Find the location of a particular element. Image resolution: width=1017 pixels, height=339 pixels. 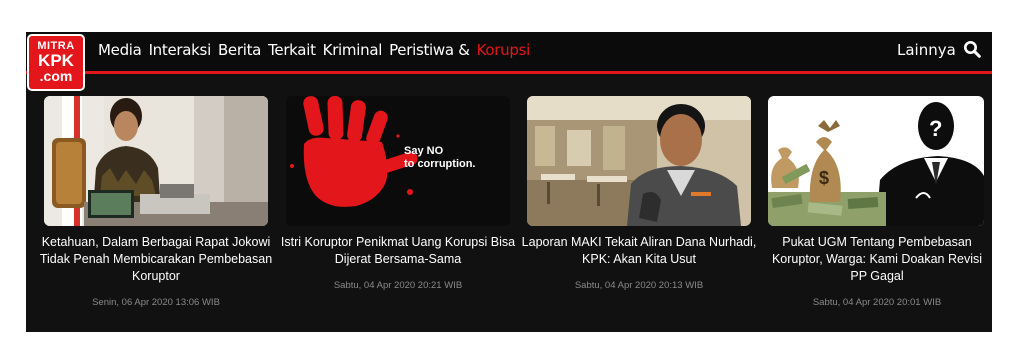

article-thumbnail-president-at-desk is located at coordinates (156, 161).